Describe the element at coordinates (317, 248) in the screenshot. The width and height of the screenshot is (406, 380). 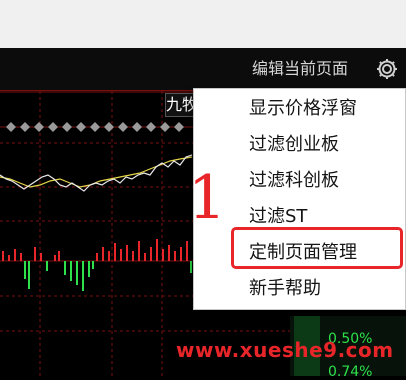
I see `highlight-box` at that location.